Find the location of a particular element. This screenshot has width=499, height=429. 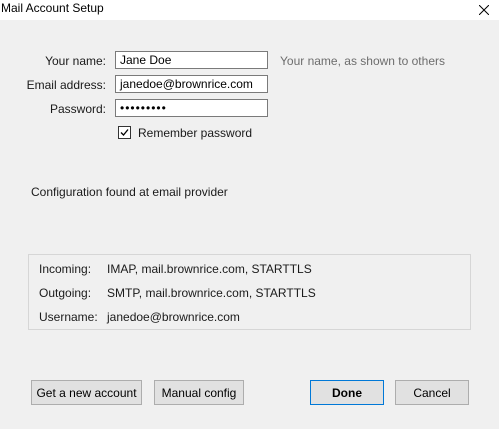

done-button: Done is located at coordinates (347, 392).